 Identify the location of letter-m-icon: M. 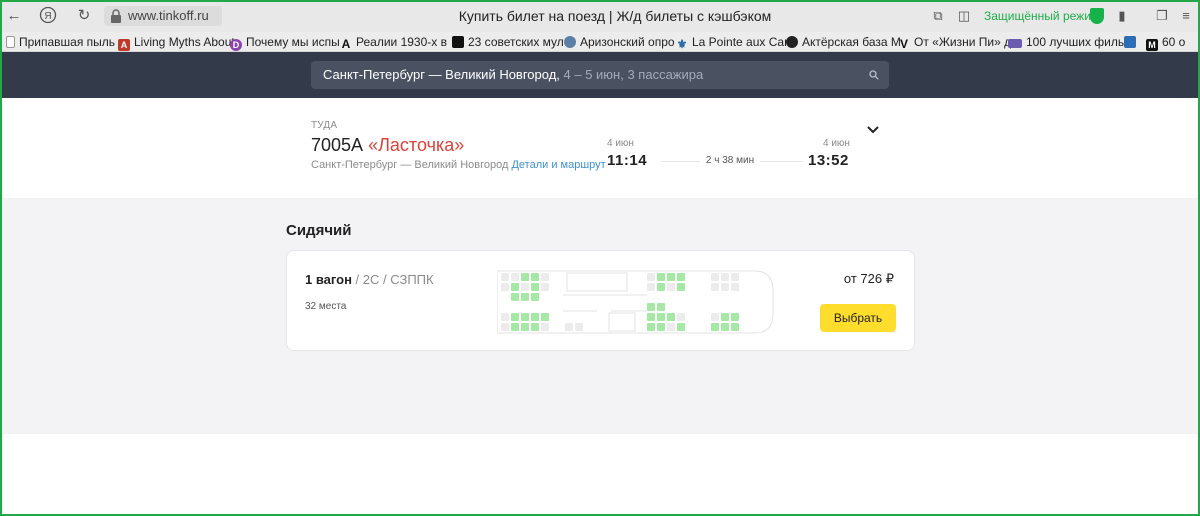
(1152, 45).